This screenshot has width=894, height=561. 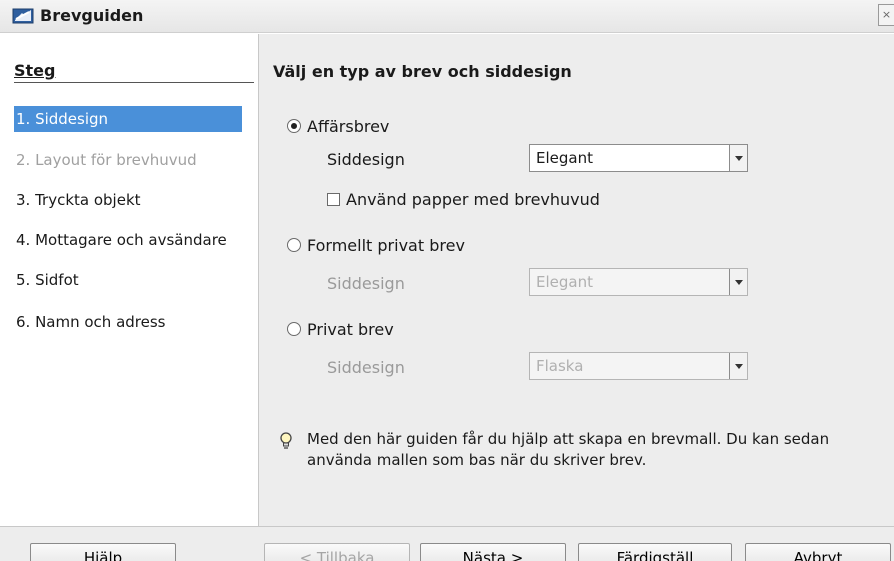 I want to click on siddesign-dropdown-privat: Flaska, so click(x=638, y=366).